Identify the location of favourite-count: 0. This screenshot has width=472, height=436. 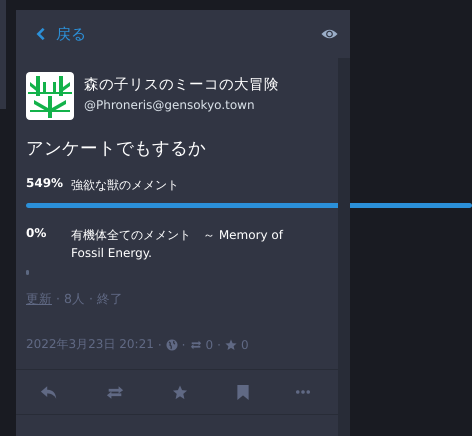
(244, 345).